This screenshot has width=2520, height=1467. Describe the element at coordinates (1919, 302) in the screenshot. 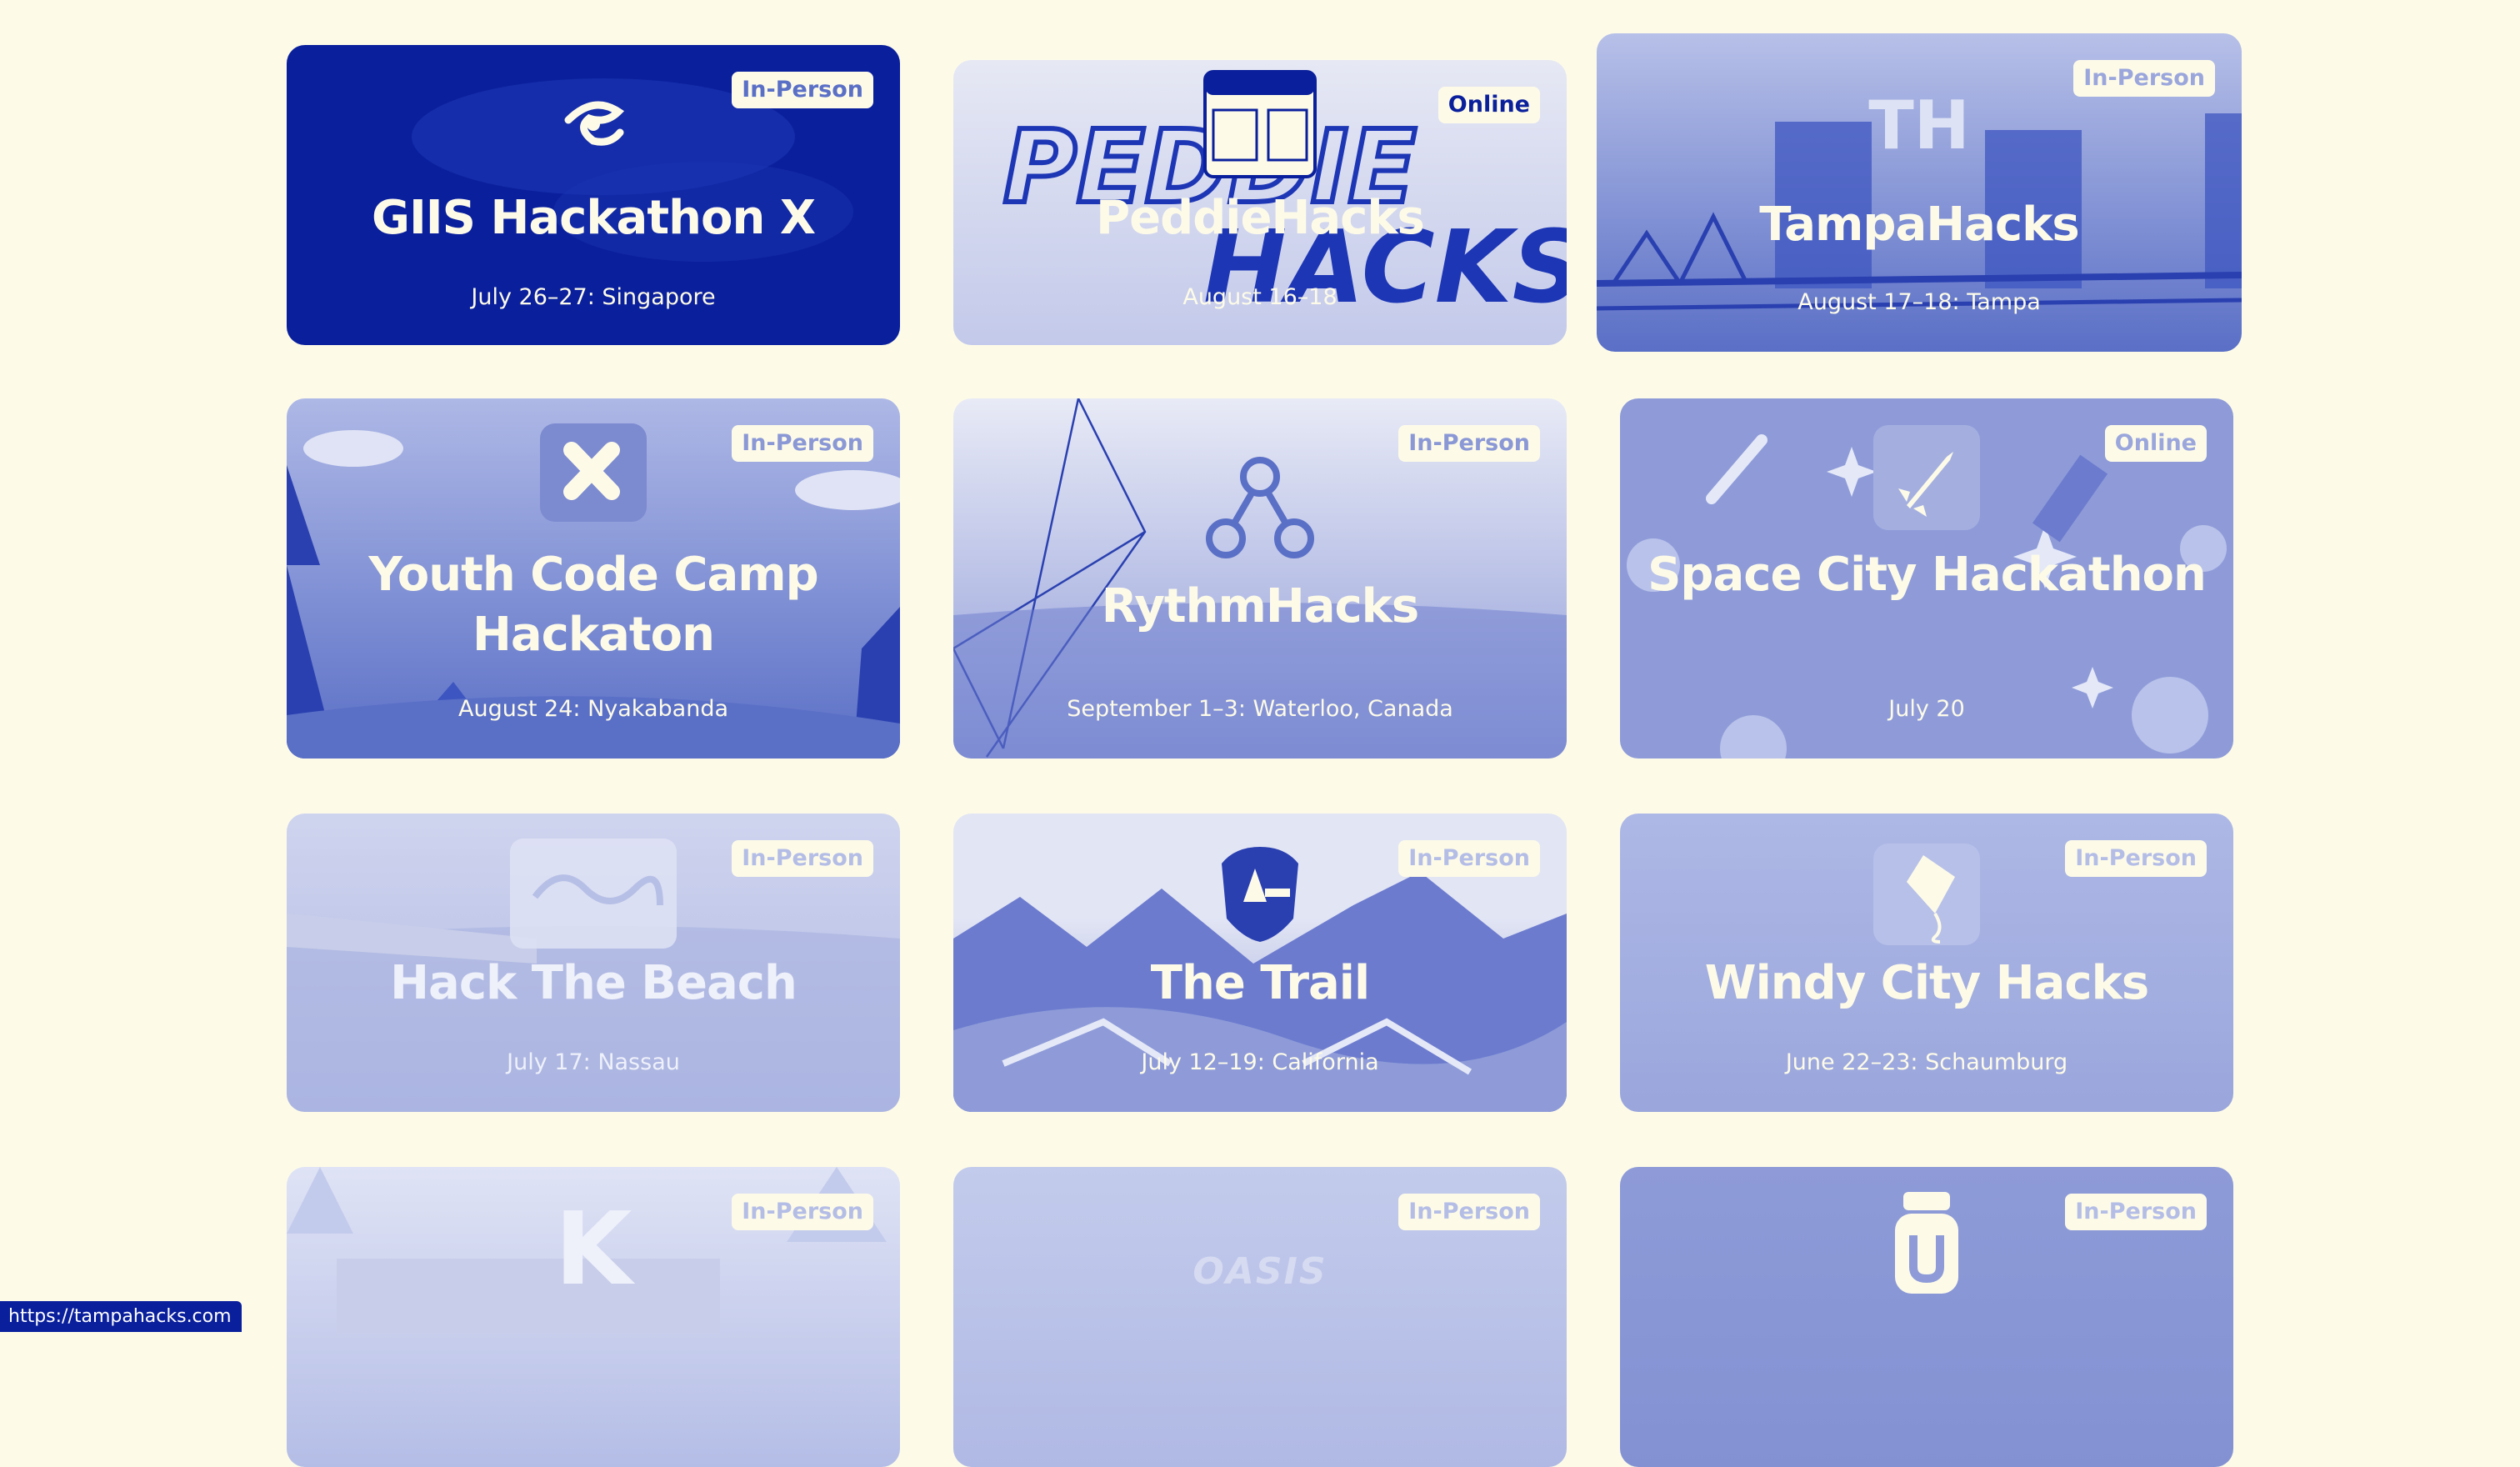

I see `event-date: August 17–18: Tampa` at that location.